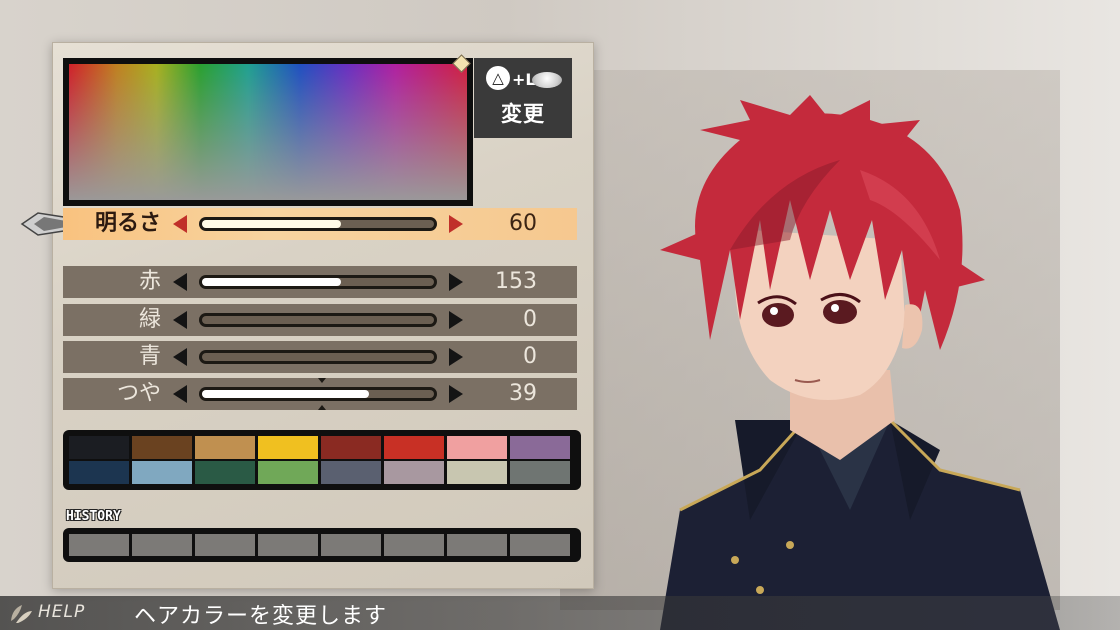 This screenshot has height=630, width=1120. What do you see at coordinates (138, 393) in the screenshot?
I see `slider-label: つや` at bounding box center [138, 393].